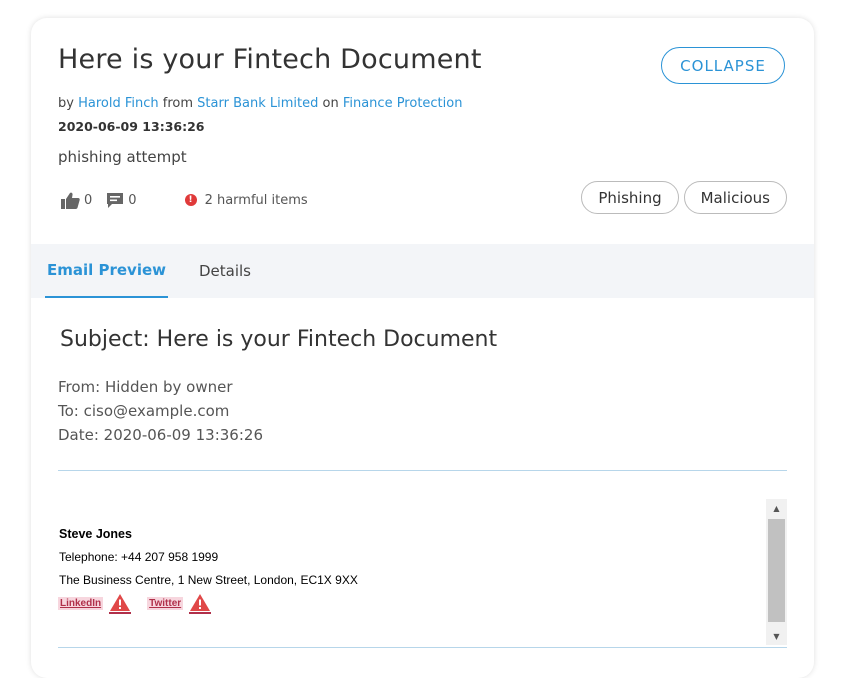  What do you see at coordinates (145, 387) in the screenshot?
I see `email-from: From: Hidden by owner` at bounding box center [145, 387].